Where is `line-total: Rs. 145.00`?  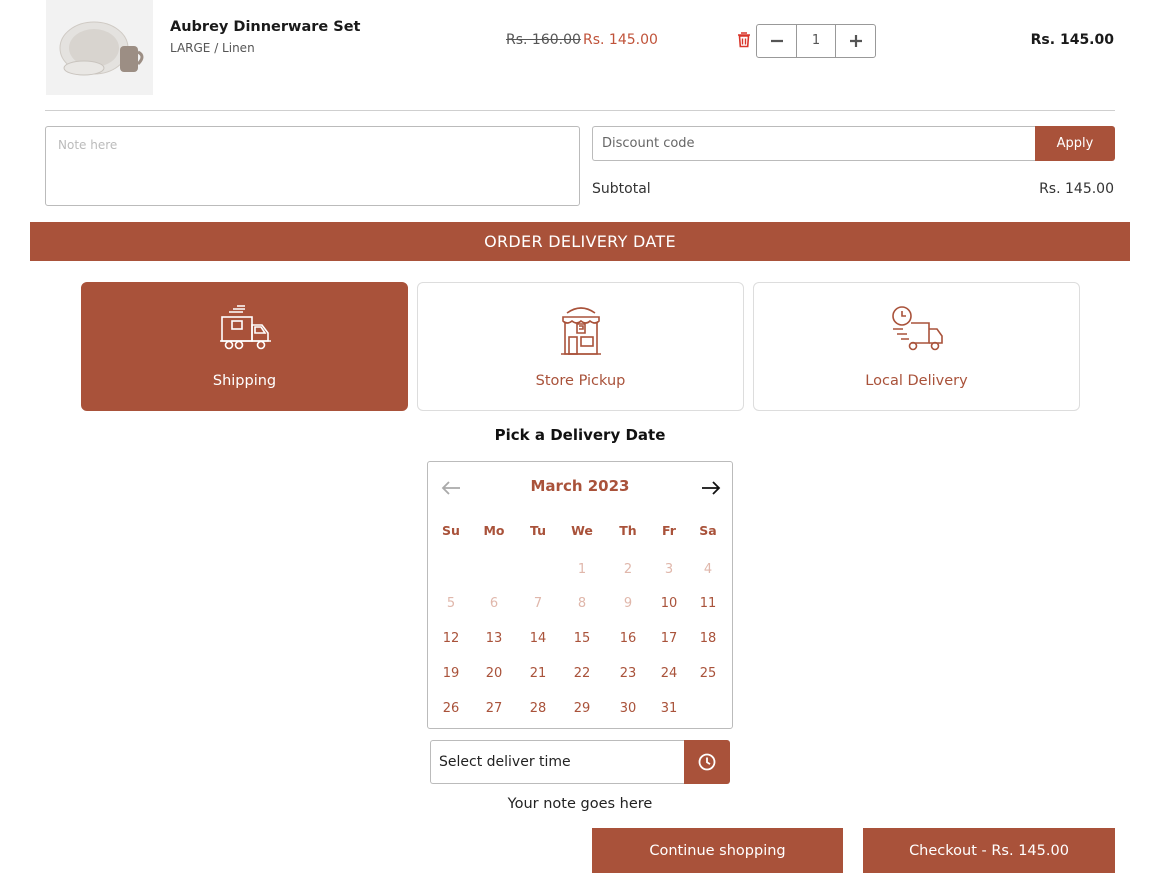 line-total: Rs. 145.00 is located at coordinates (1072, 40).